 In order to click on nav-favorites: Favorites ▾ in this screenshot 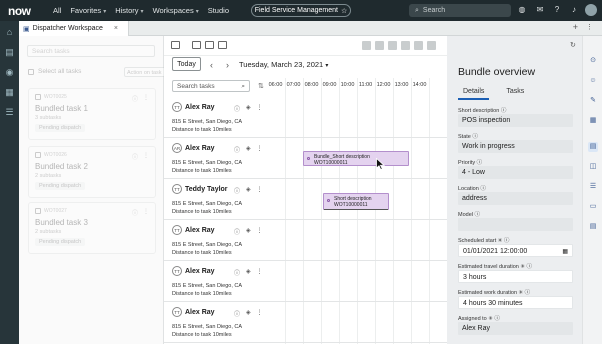, I will do `click(88, 10)`.